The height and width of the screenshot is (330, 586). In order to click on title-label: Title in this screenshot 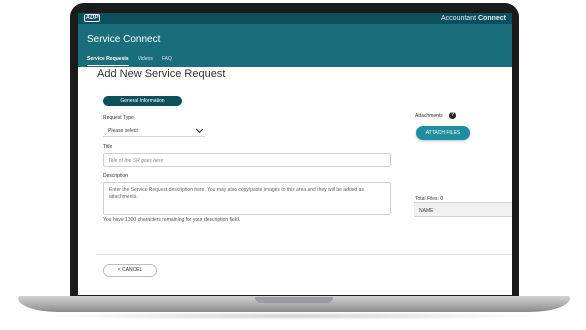, I will do `click(108, 147)`.